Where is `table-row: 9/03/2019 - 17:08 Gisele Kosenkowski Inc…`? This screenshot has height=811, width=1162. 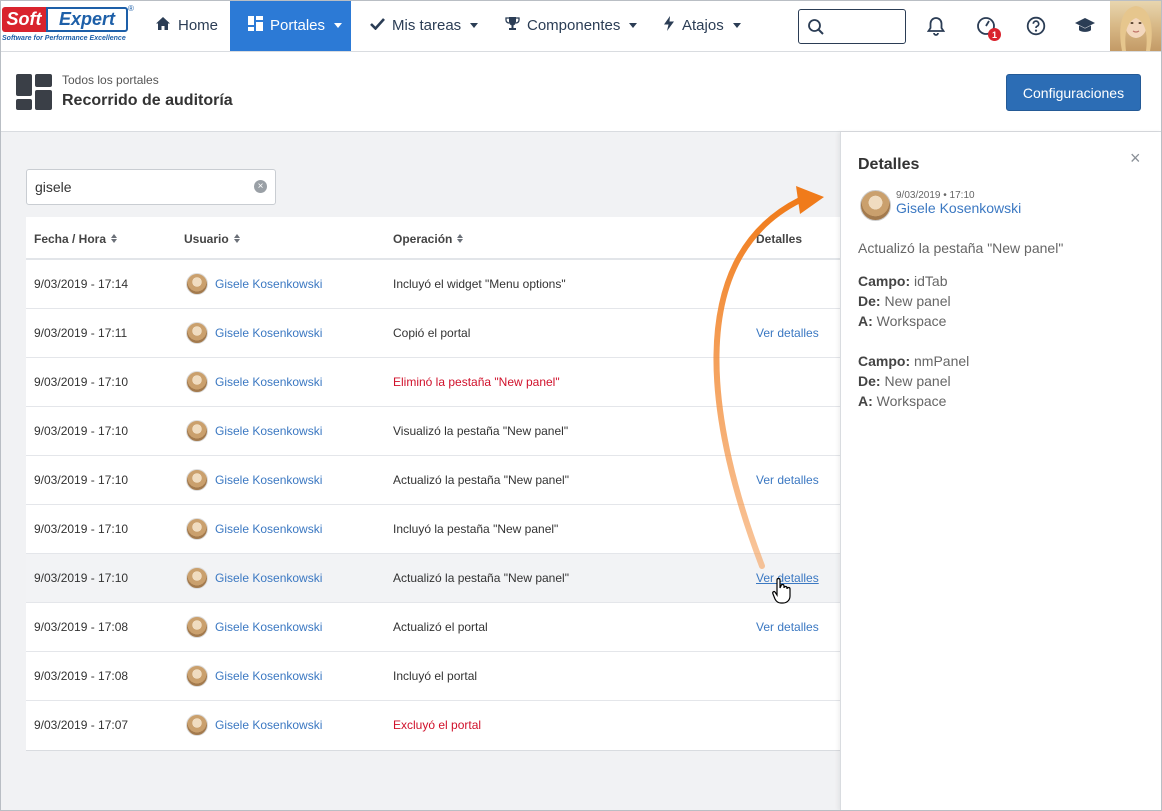
table-row: 9/03/2019 - 17:08 Gisele Kosenkowski Inc… is located at coordinates (436, 676).